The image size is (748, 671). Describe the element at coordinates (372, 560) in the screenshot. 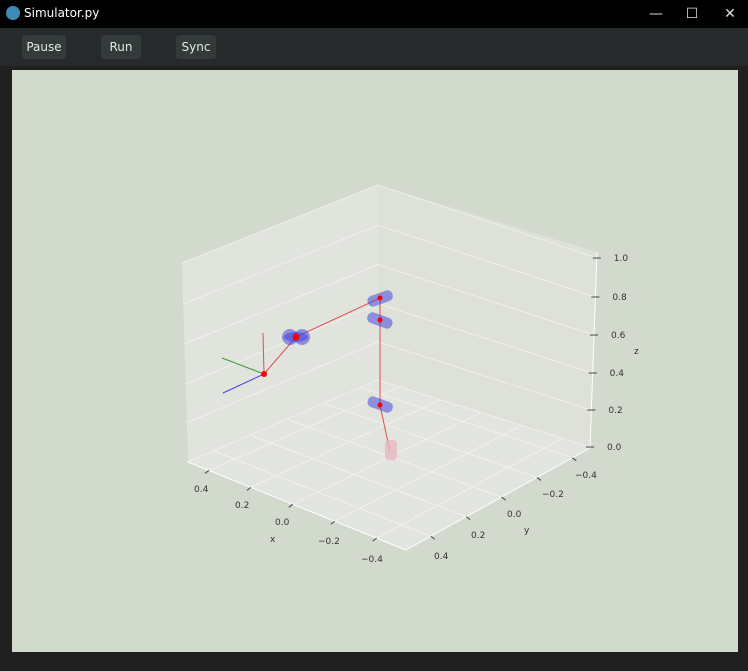

I see `x-tick-label: −0.4` at that location.